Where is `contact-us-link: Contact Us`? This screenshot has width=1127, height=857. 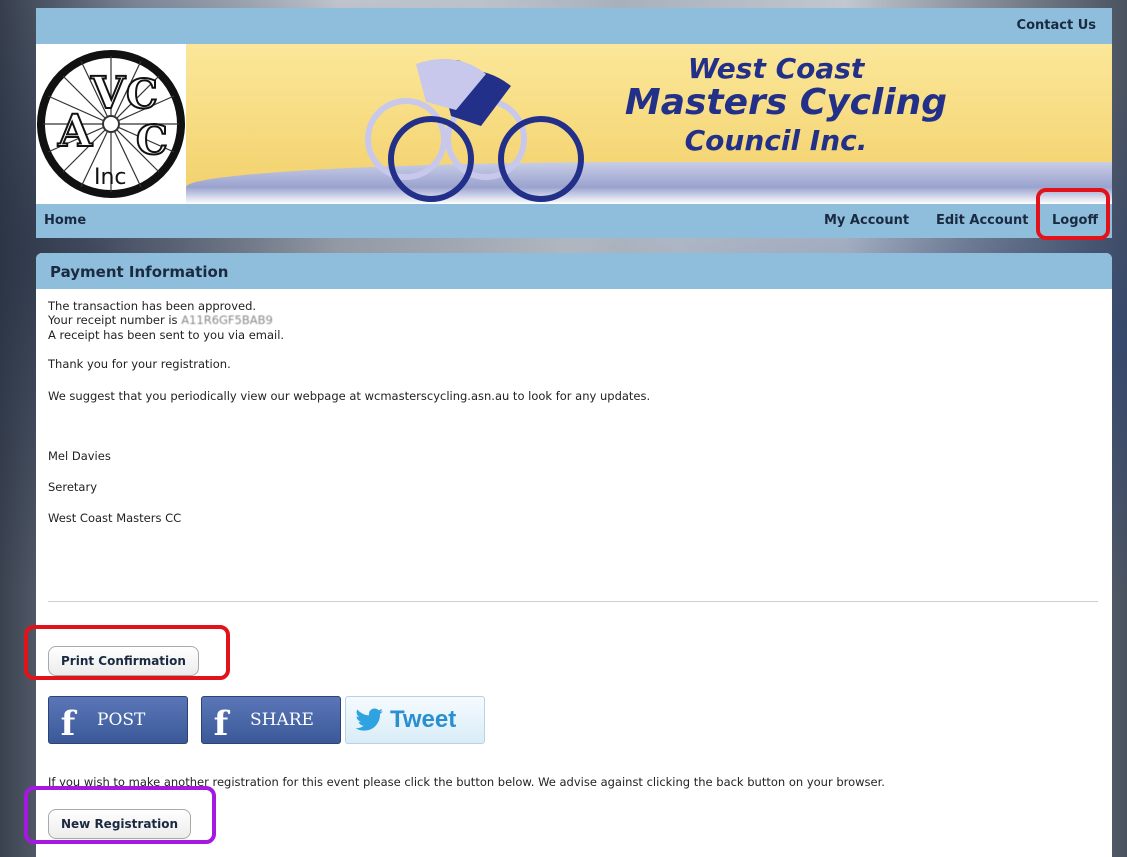
contact-us-link: Contact Us is located at coordinates (1056, 25).